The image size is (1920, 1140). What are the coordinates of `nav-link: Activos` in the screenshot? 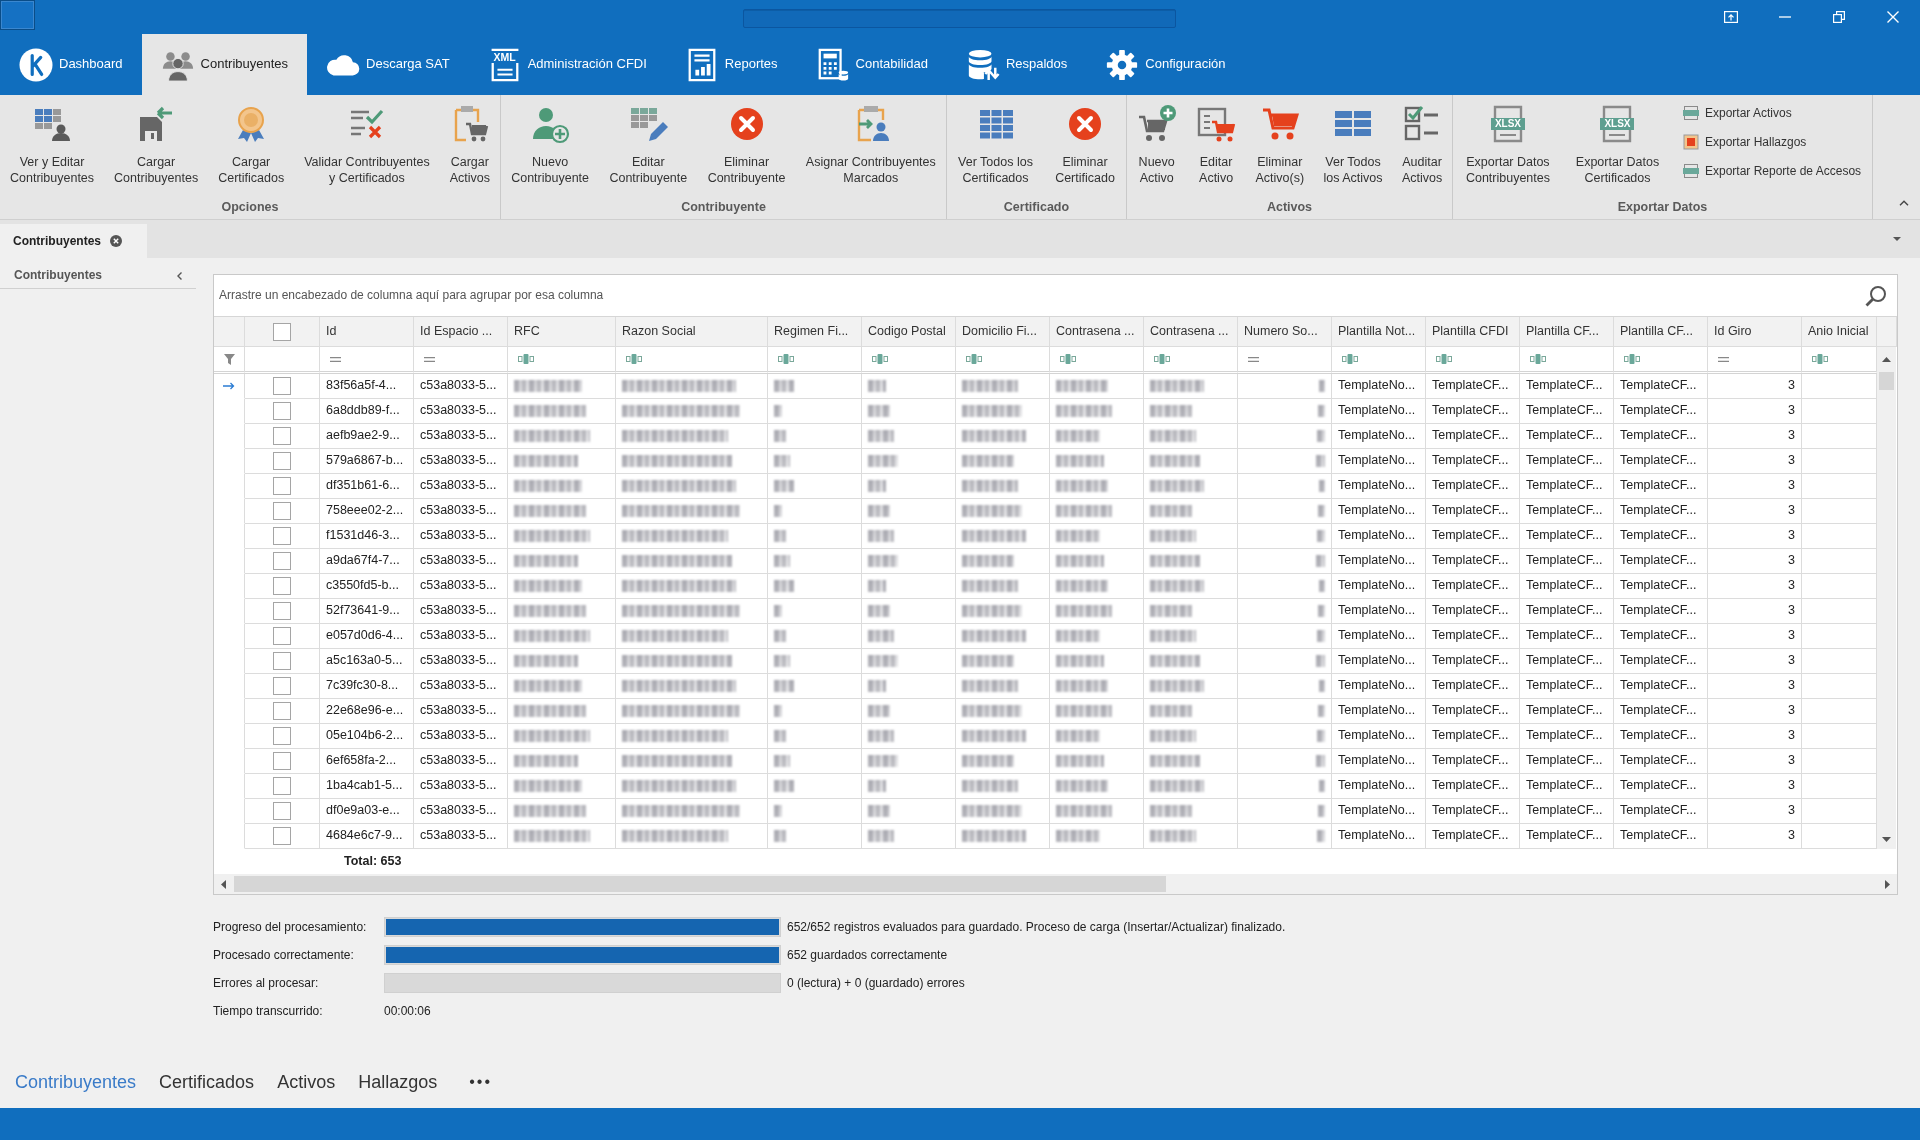 It's located at (306, 1082).